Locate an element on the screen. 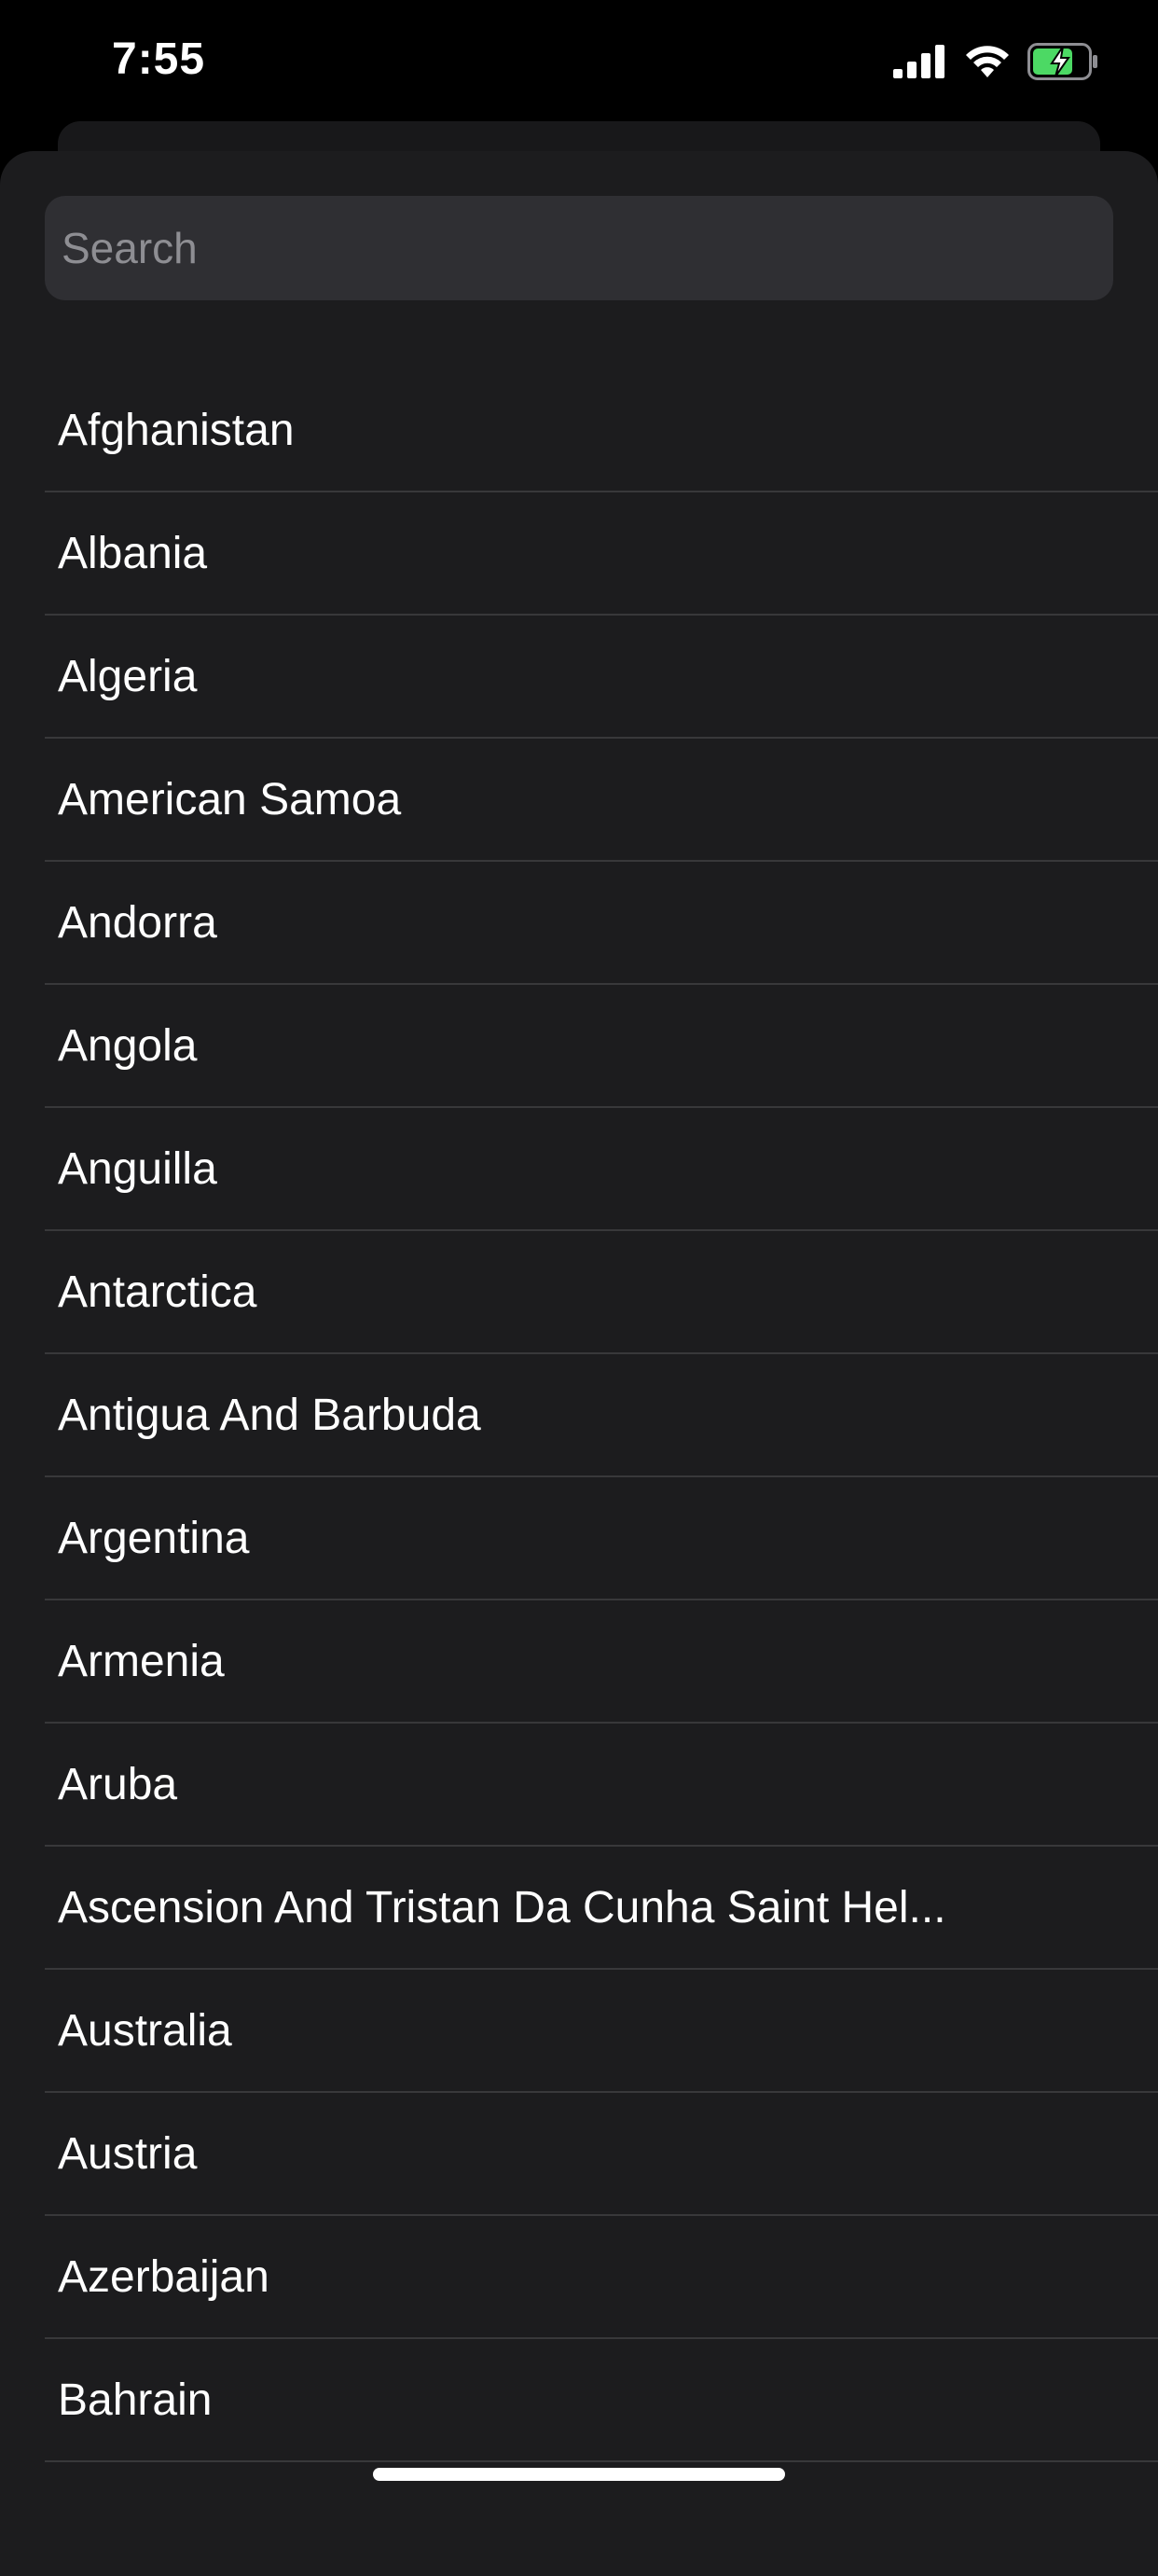 The height and width of the screenshot is (2576, 1158). list-item: Afghanistan is located at coordinates (601, 430).